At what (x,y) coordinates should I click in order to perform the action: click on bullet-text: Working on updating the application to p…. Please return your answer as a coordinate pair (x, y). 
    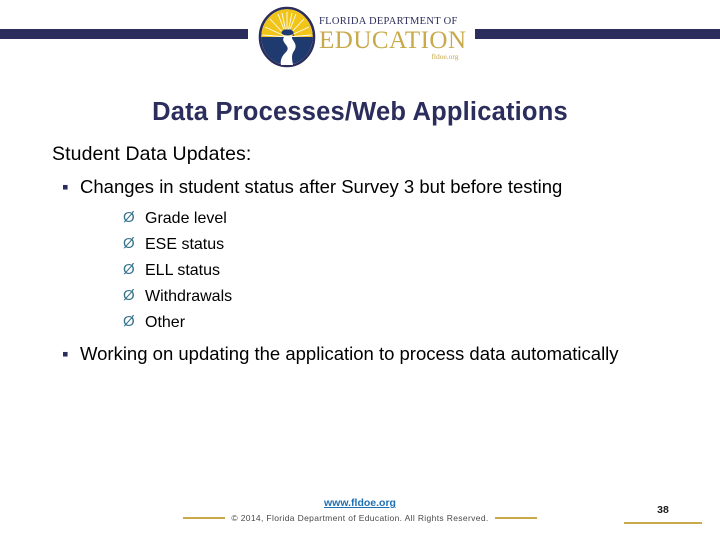
    Looking at the image, I should click on (349, 353).